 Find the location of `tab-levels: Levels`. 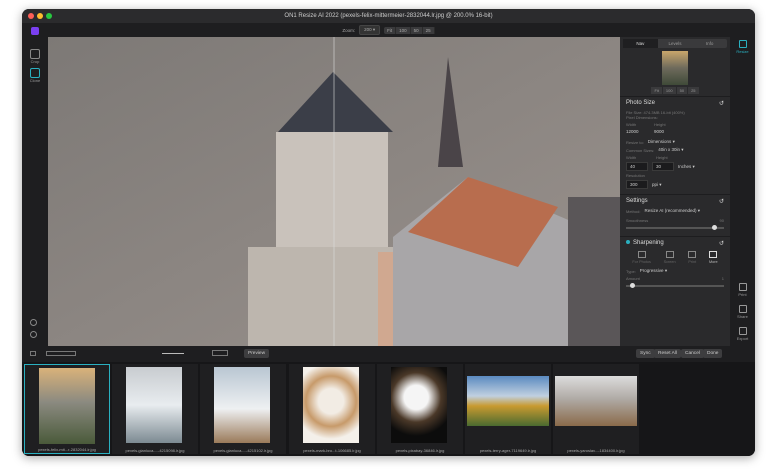

tab-levels: Levels is located at coordinates (675, 43).